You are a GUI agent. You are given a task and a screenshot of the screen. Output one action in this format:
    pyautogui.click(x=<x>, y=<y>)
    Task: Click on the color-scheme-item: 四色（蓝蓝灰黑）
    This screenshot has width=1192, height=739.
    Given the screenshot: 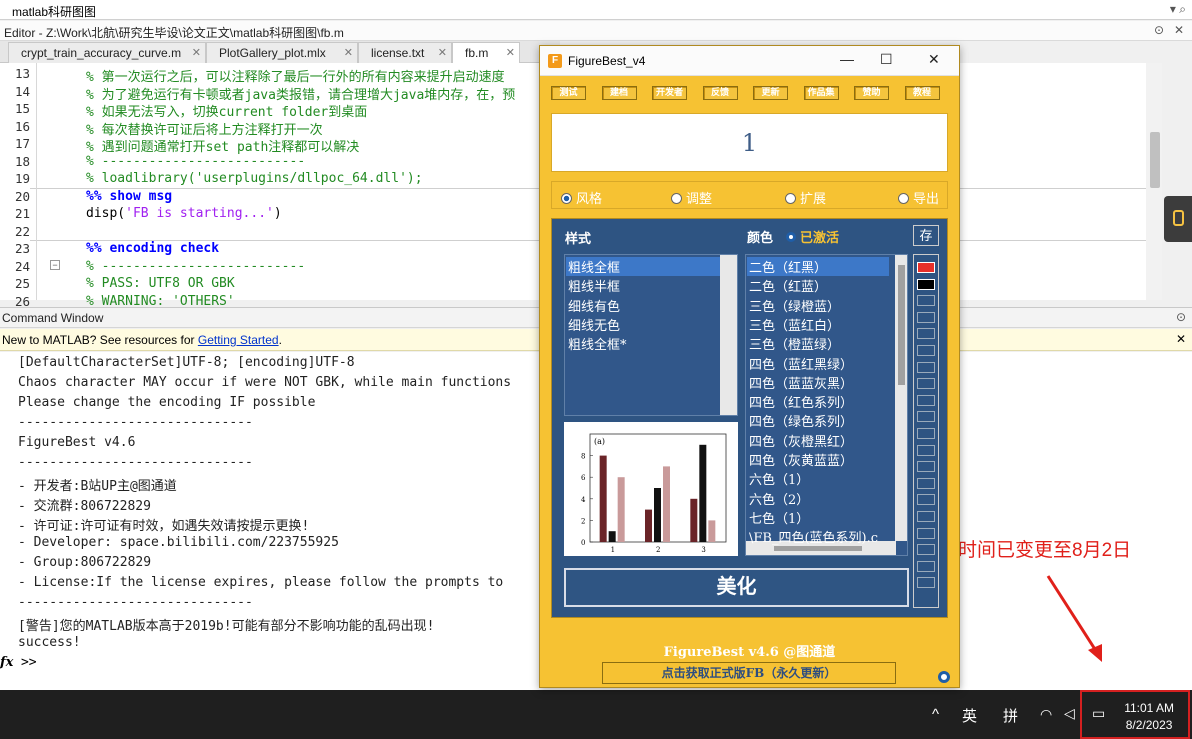 What is the action you would take?
    pyautogui.click(x=801, y=382)
    